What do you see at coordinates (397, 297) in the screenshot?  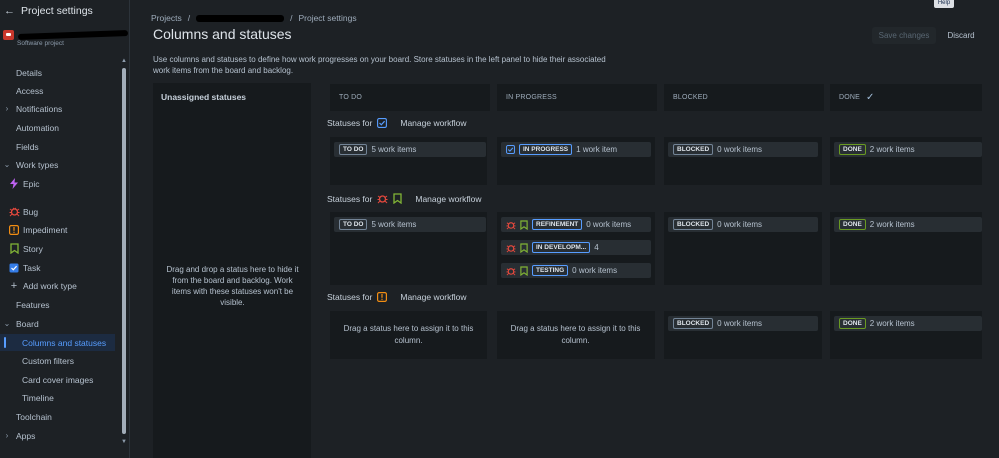 I see `workflow-group-impediment: Statuses for Manage workflow` at bounding box center [397, 297].